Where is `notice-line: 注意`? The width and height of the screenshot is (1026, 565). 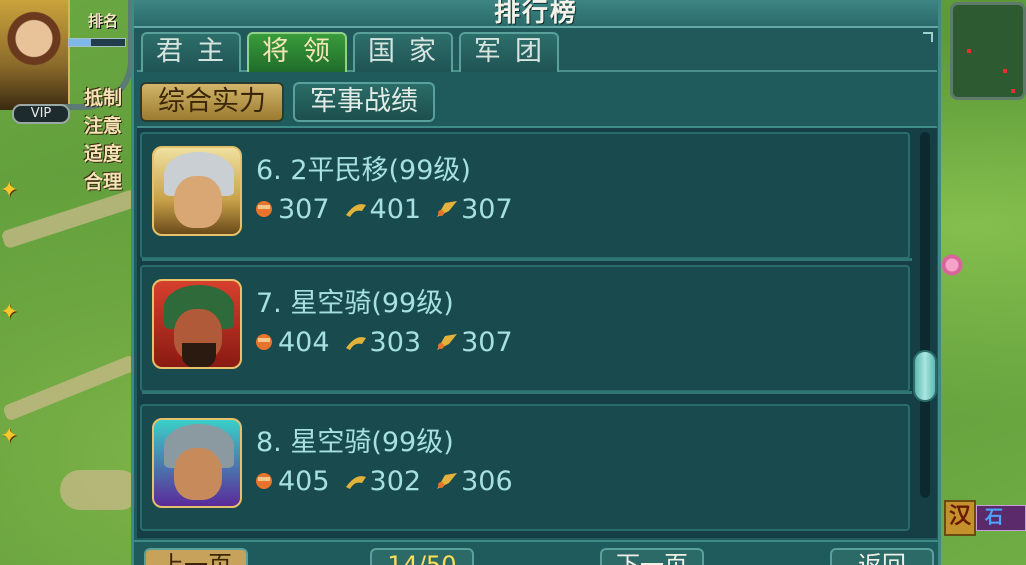 notice-line: 注意 is located at coordinates (103, 126).